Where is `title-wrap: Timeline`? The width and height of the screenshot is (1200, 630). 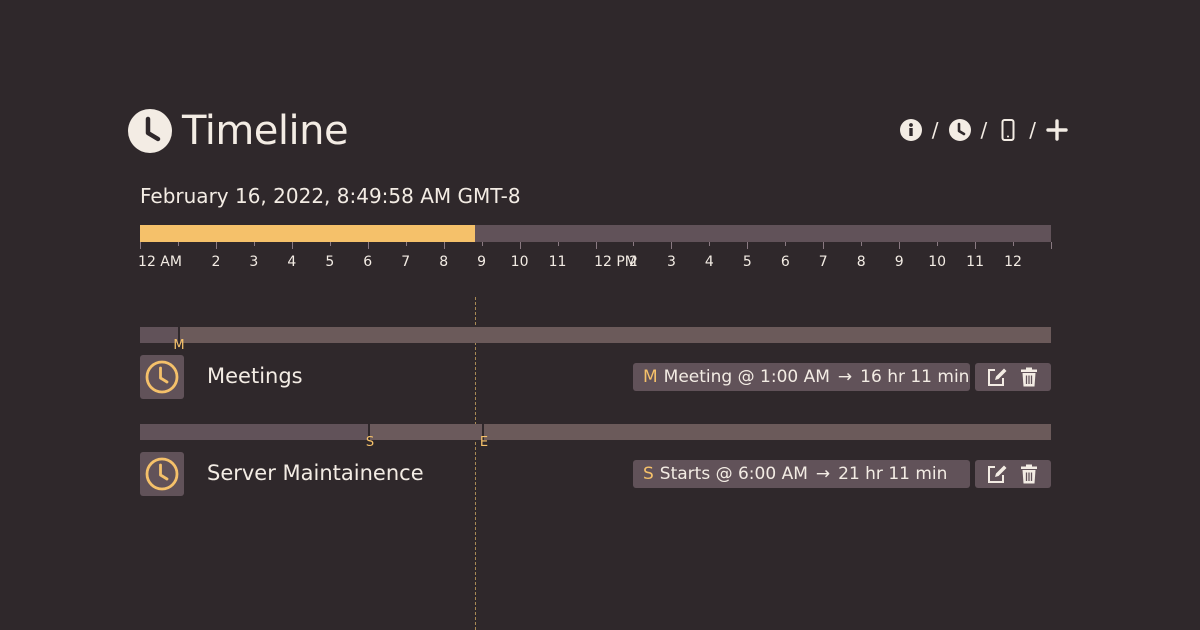 title-wrap: Timeline is located at coordinates (238, 131).